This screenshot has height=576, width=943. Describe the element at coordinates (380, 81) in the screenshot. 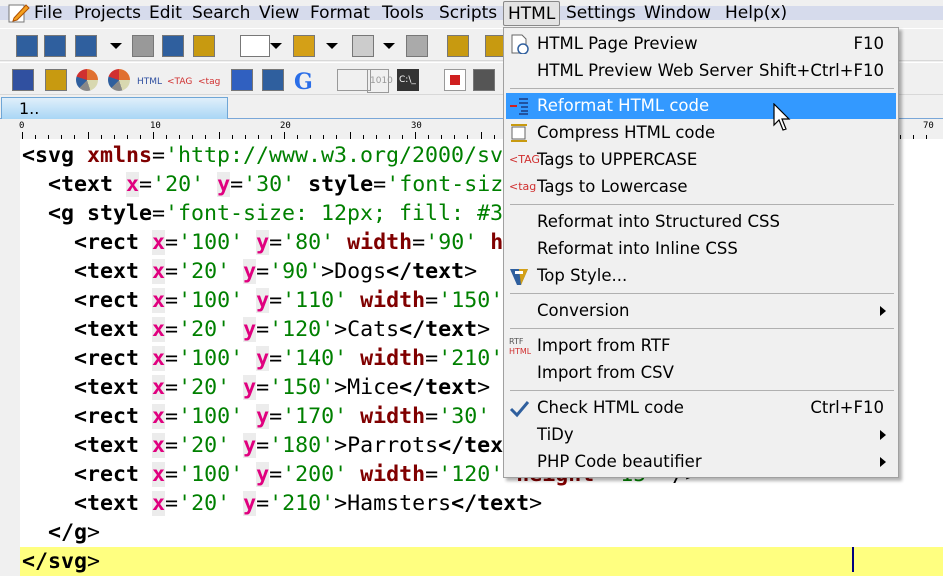

I see `binary-icon: 1010` at that location.